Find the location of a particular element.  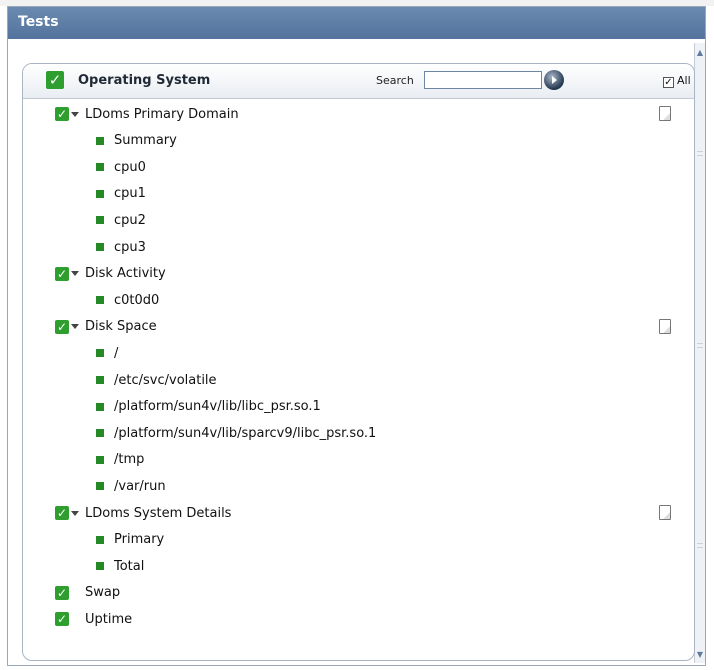

tree-leaf-item: ✓ Uptime is located at coordinates (358, 619).